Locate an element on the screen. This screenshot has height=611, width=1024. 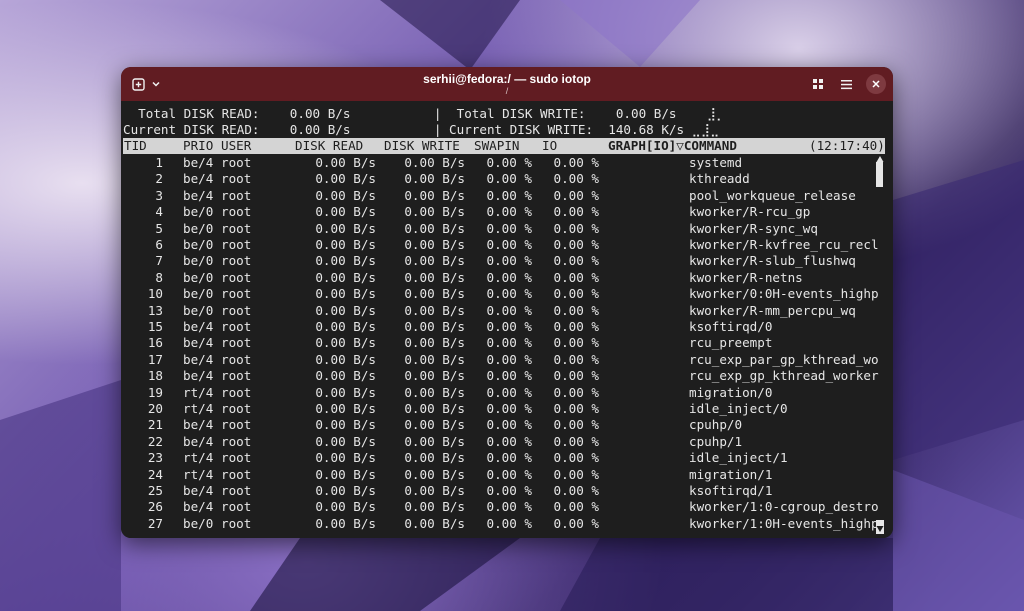
row-command: kworker/R-rcu_gp is located at coordinates (750, 212).